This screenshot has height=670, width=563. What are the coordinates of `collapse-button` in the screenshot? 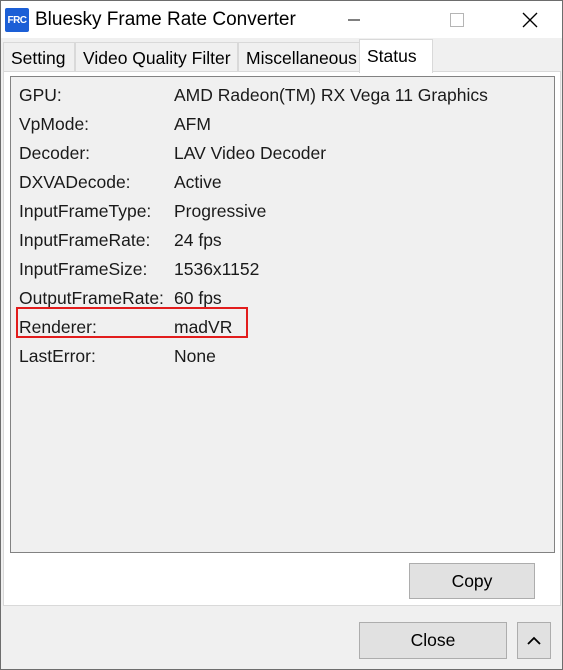 It's located at (534, 640).